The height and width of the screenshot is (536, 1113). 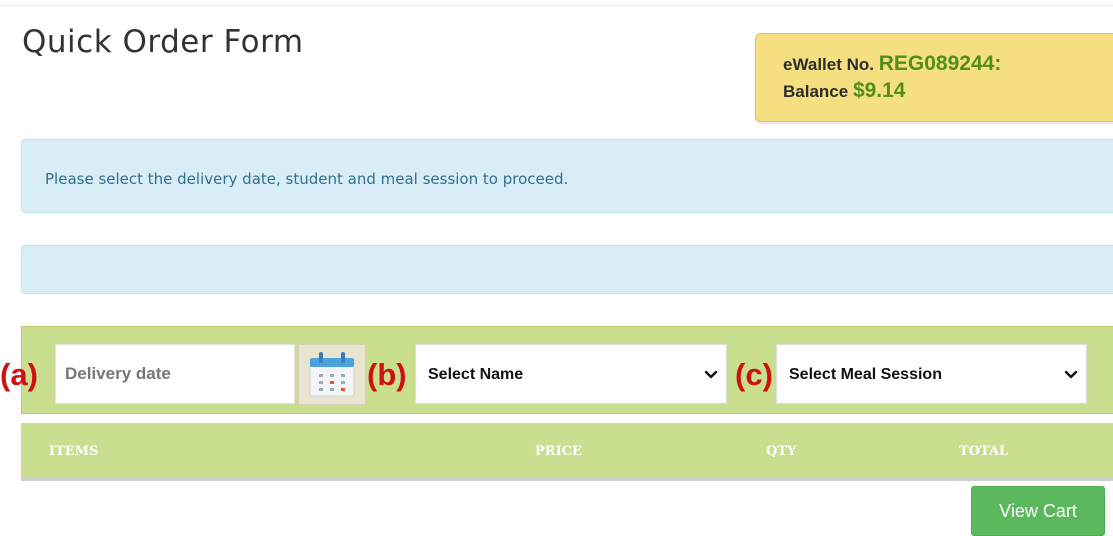 I want to click on meal-session-select: Select Meal Session, so click(x=931, y=374).